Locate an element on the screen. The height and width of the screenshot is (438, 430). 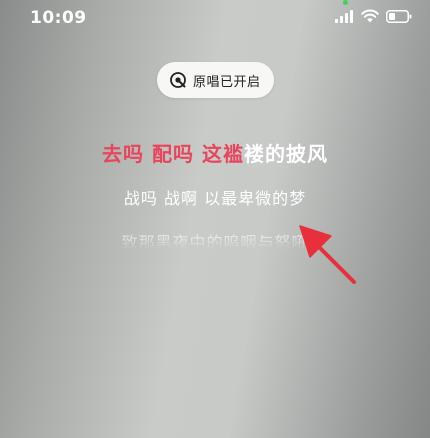
active-indicator-dot is located at coordinates (345, 2).